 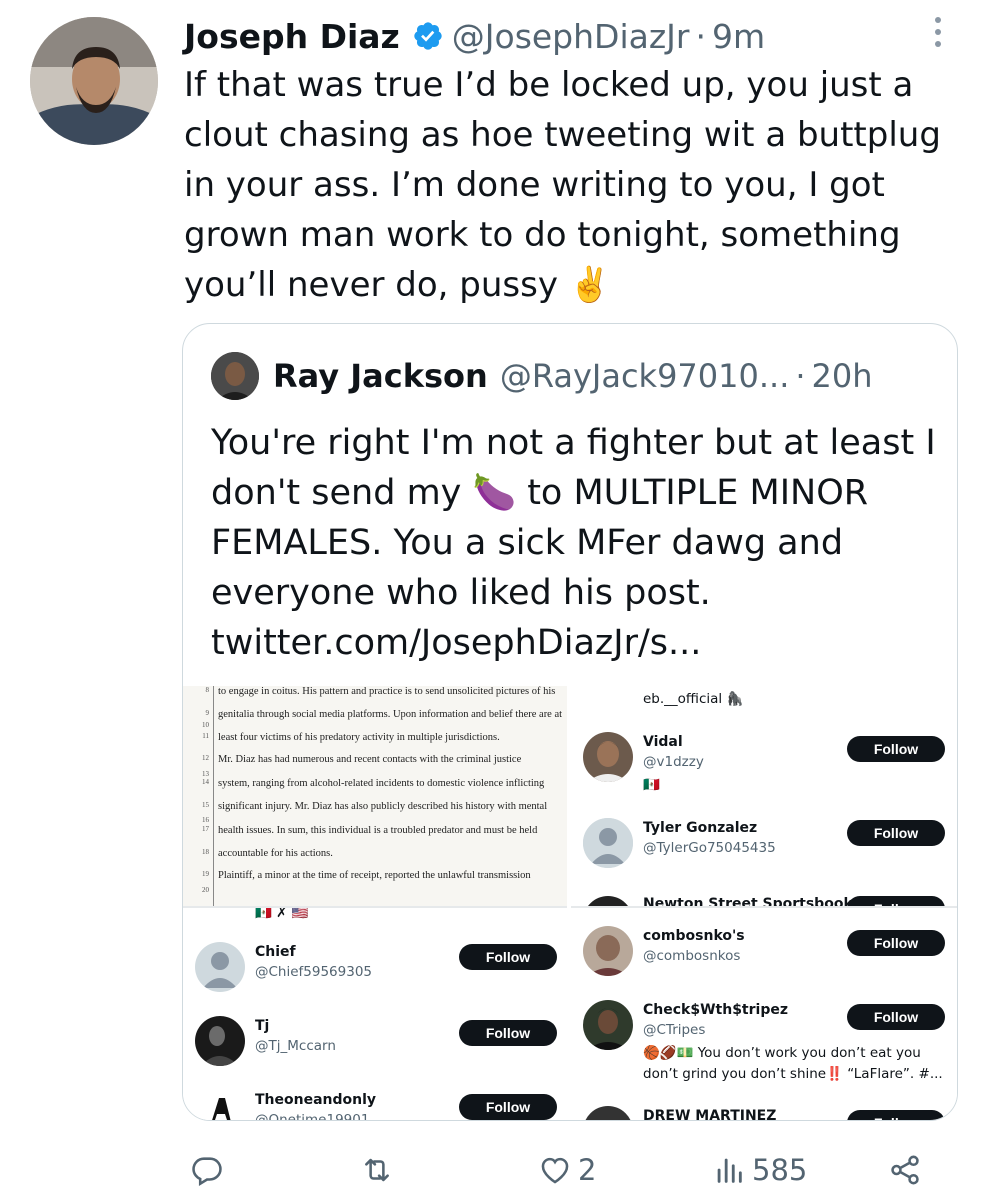 What do you see at coordinates (205, 774) in the screenshot?
I see `line-number: 13` at bounding box center [205, 774].